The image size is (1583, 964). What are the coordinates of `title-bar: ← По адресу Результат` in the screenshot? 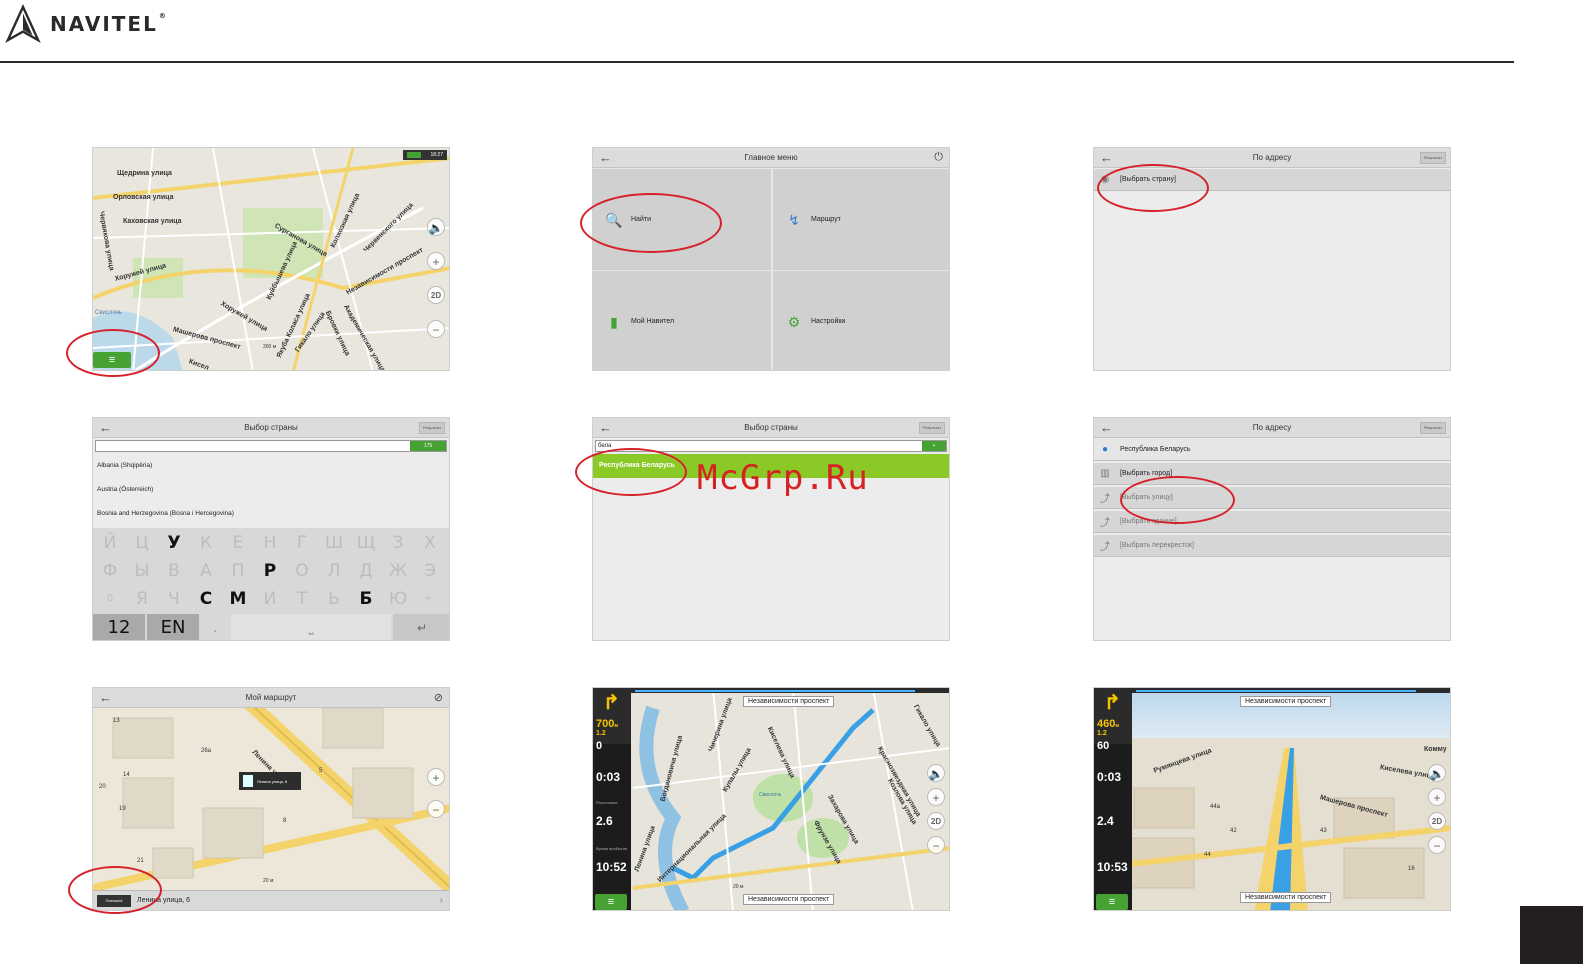 It's located at (1272, 428).